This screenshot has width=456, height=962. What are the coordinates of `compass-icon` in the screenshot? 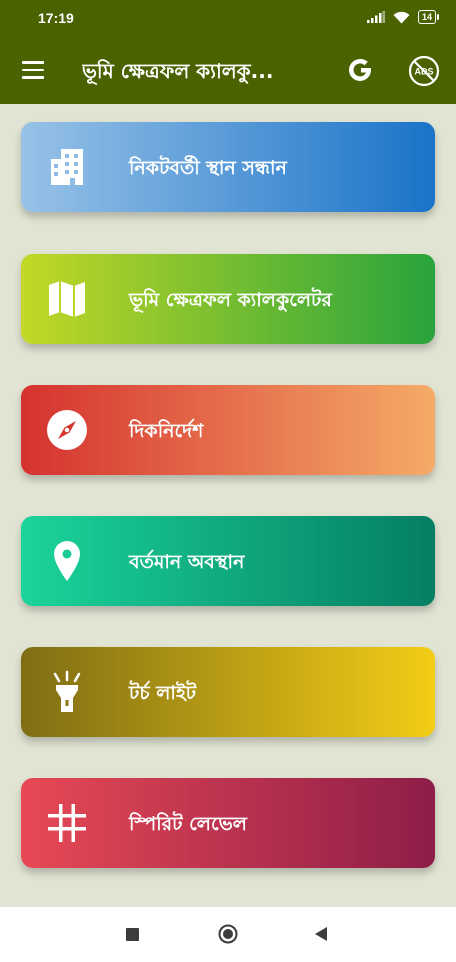 It's located at (67, 430).